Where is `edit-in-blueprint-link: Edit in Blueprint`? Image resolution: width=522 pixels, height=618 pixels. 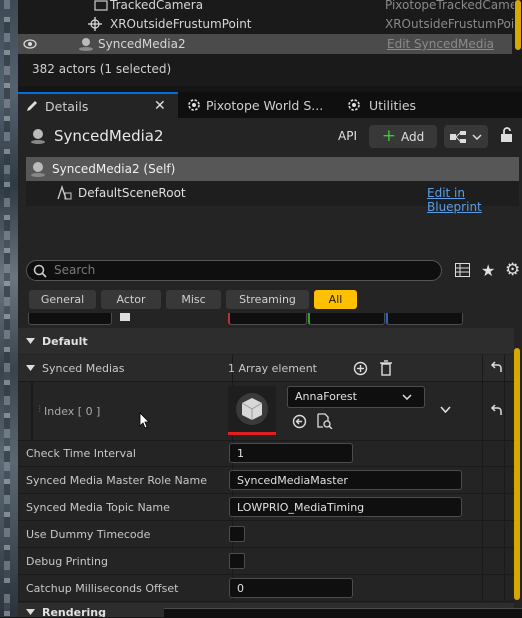 edit-in-blueprint-link: Edit in Blueprint is located at coordinates (473, 200).